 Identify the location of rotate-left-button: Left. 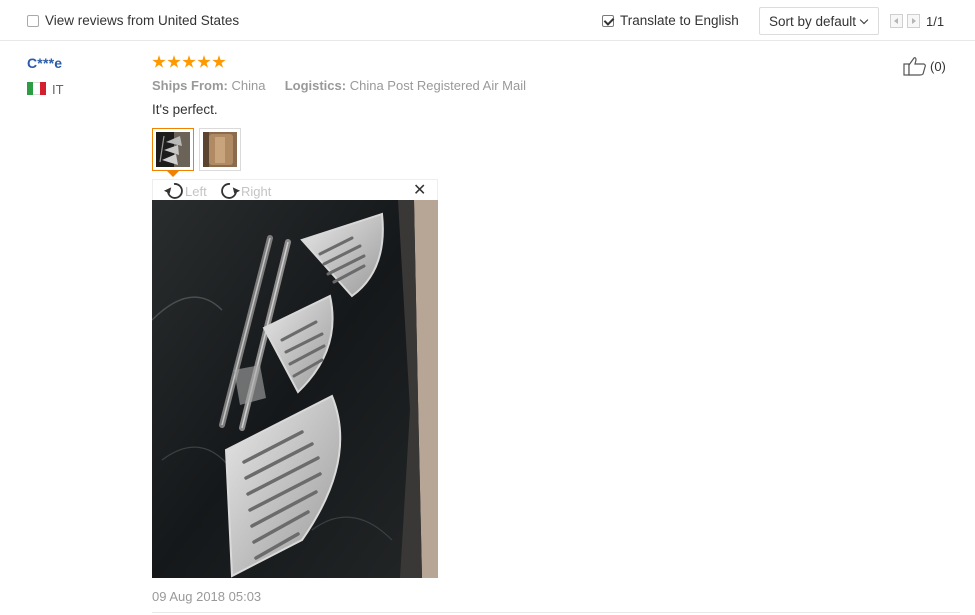
(185, 191).